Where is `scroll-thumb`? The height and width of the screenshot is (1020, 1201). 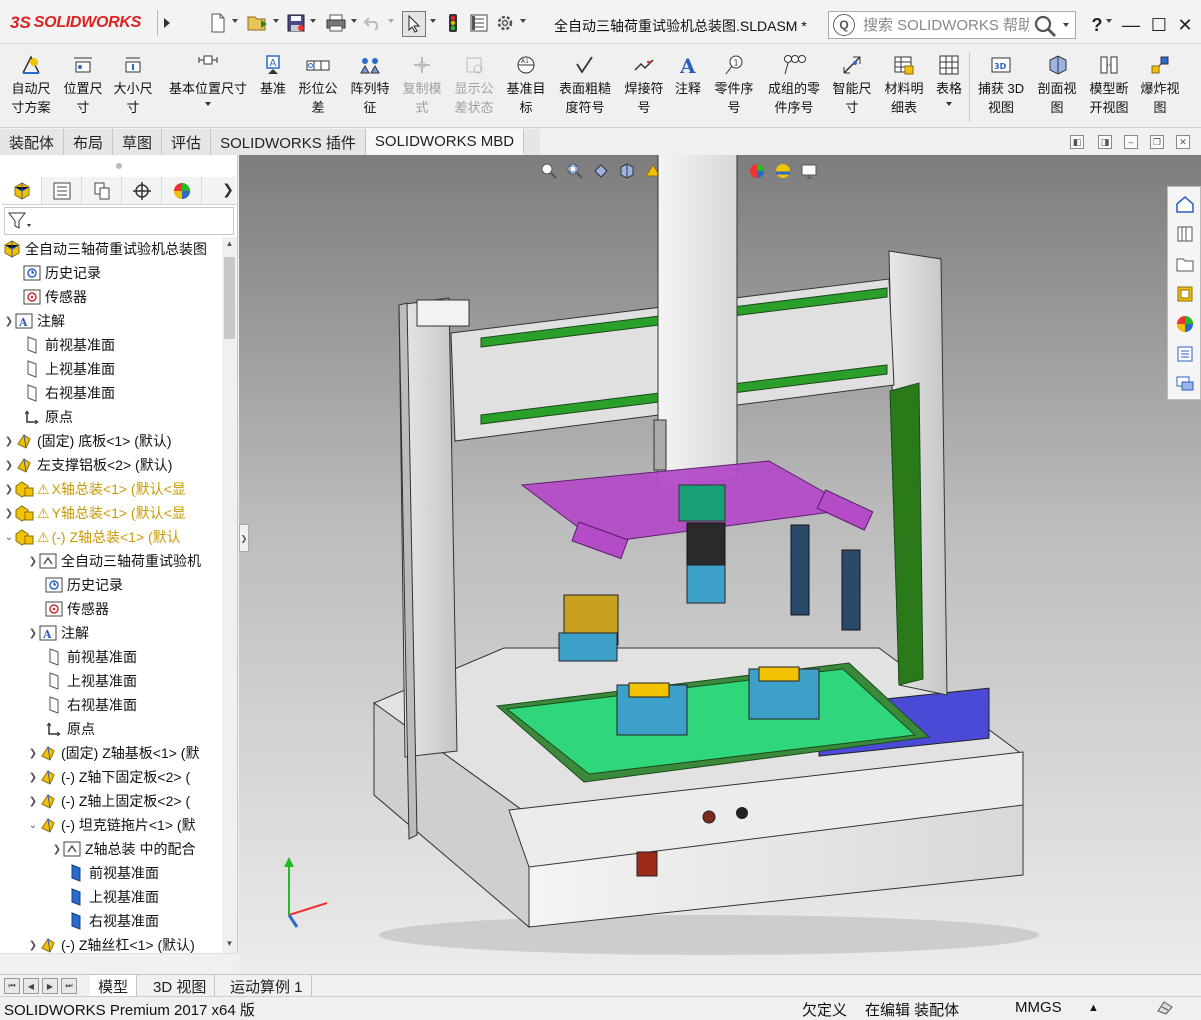
scroll-thumb is located at coordinates (229, 298).